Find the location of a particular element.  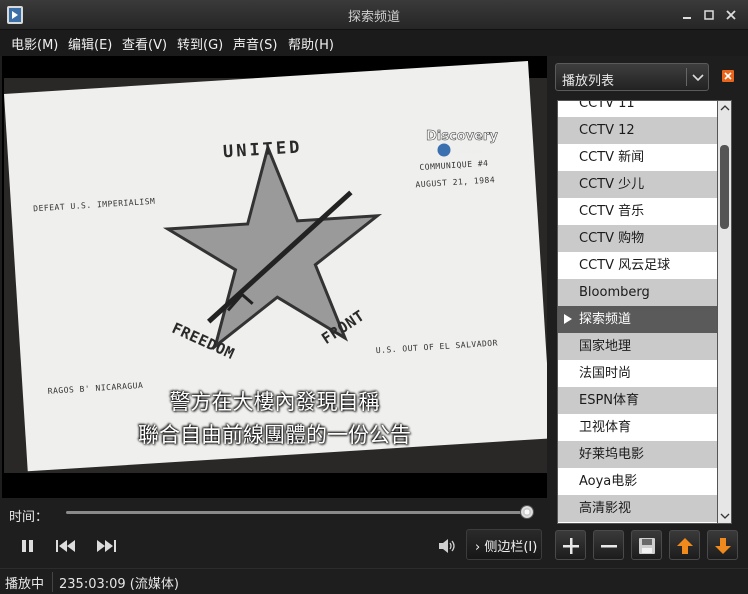

menu-movie: 电影(M) is located at coordinates (34, 43).